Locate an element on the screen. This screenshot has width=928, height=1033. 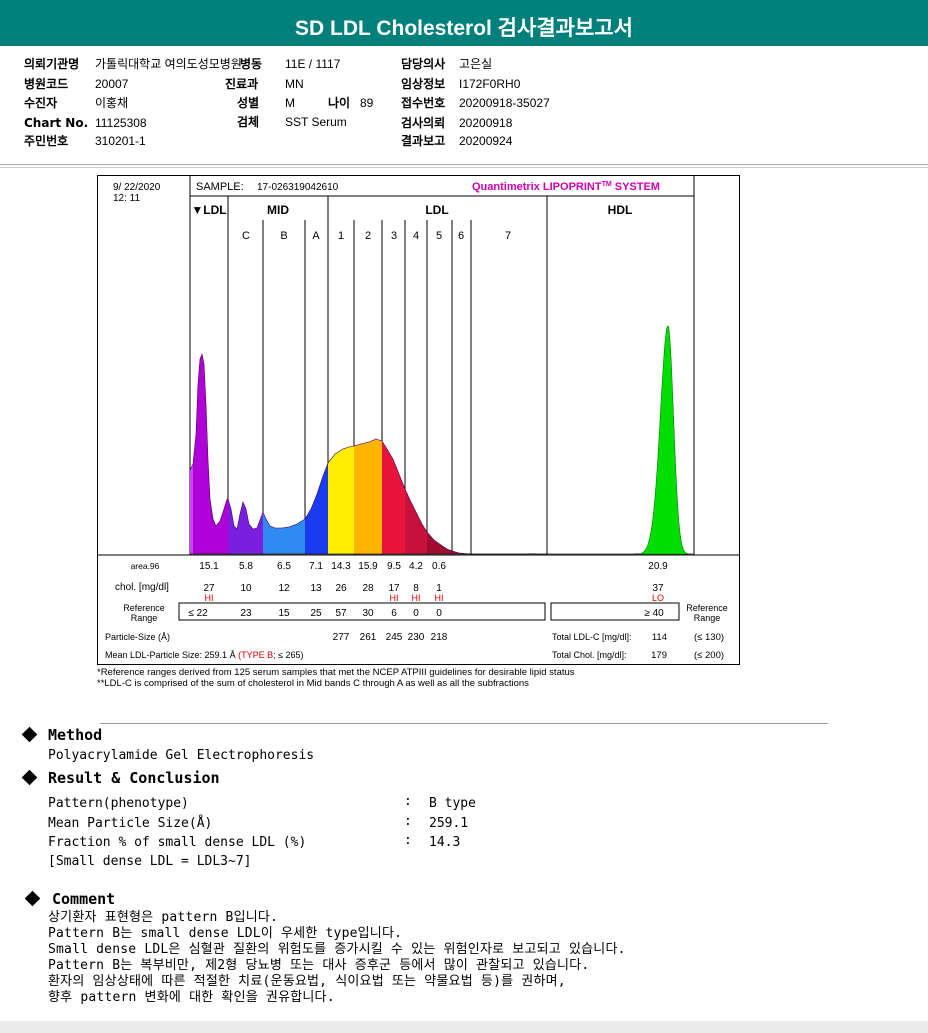
area-value-hdl: 20.9 is located at coordinates (658, 566).